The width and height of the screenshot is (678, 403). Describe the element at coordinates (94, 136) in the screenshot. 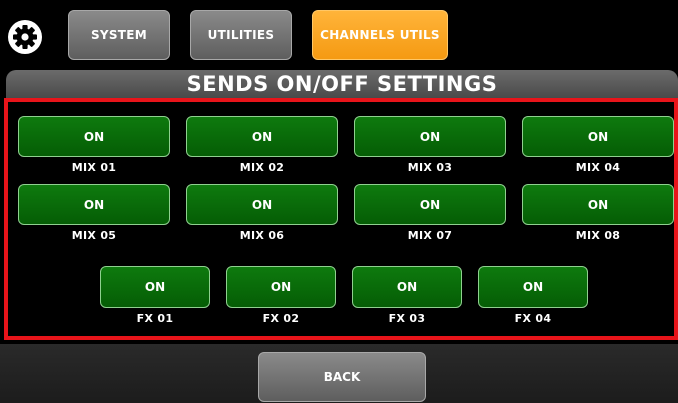

I see `mix-01-toggle-button: ON` at that location.